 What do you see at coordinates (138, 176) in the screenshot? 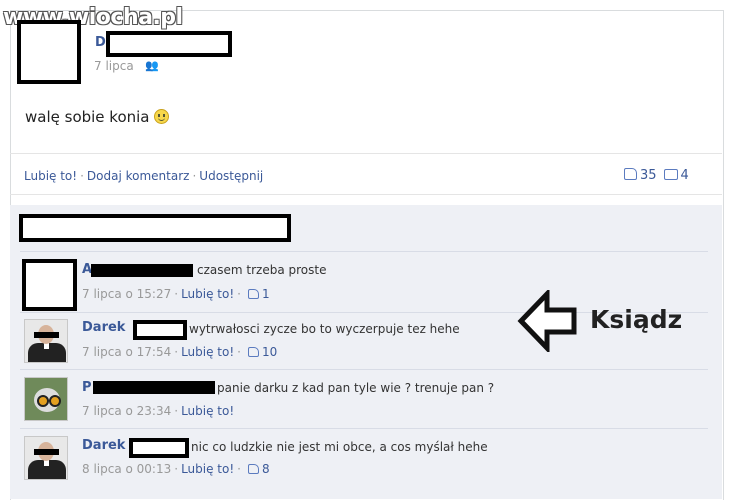
I see `add-comment-link: Dodaj komentarz` at bounding box center [138, 176].